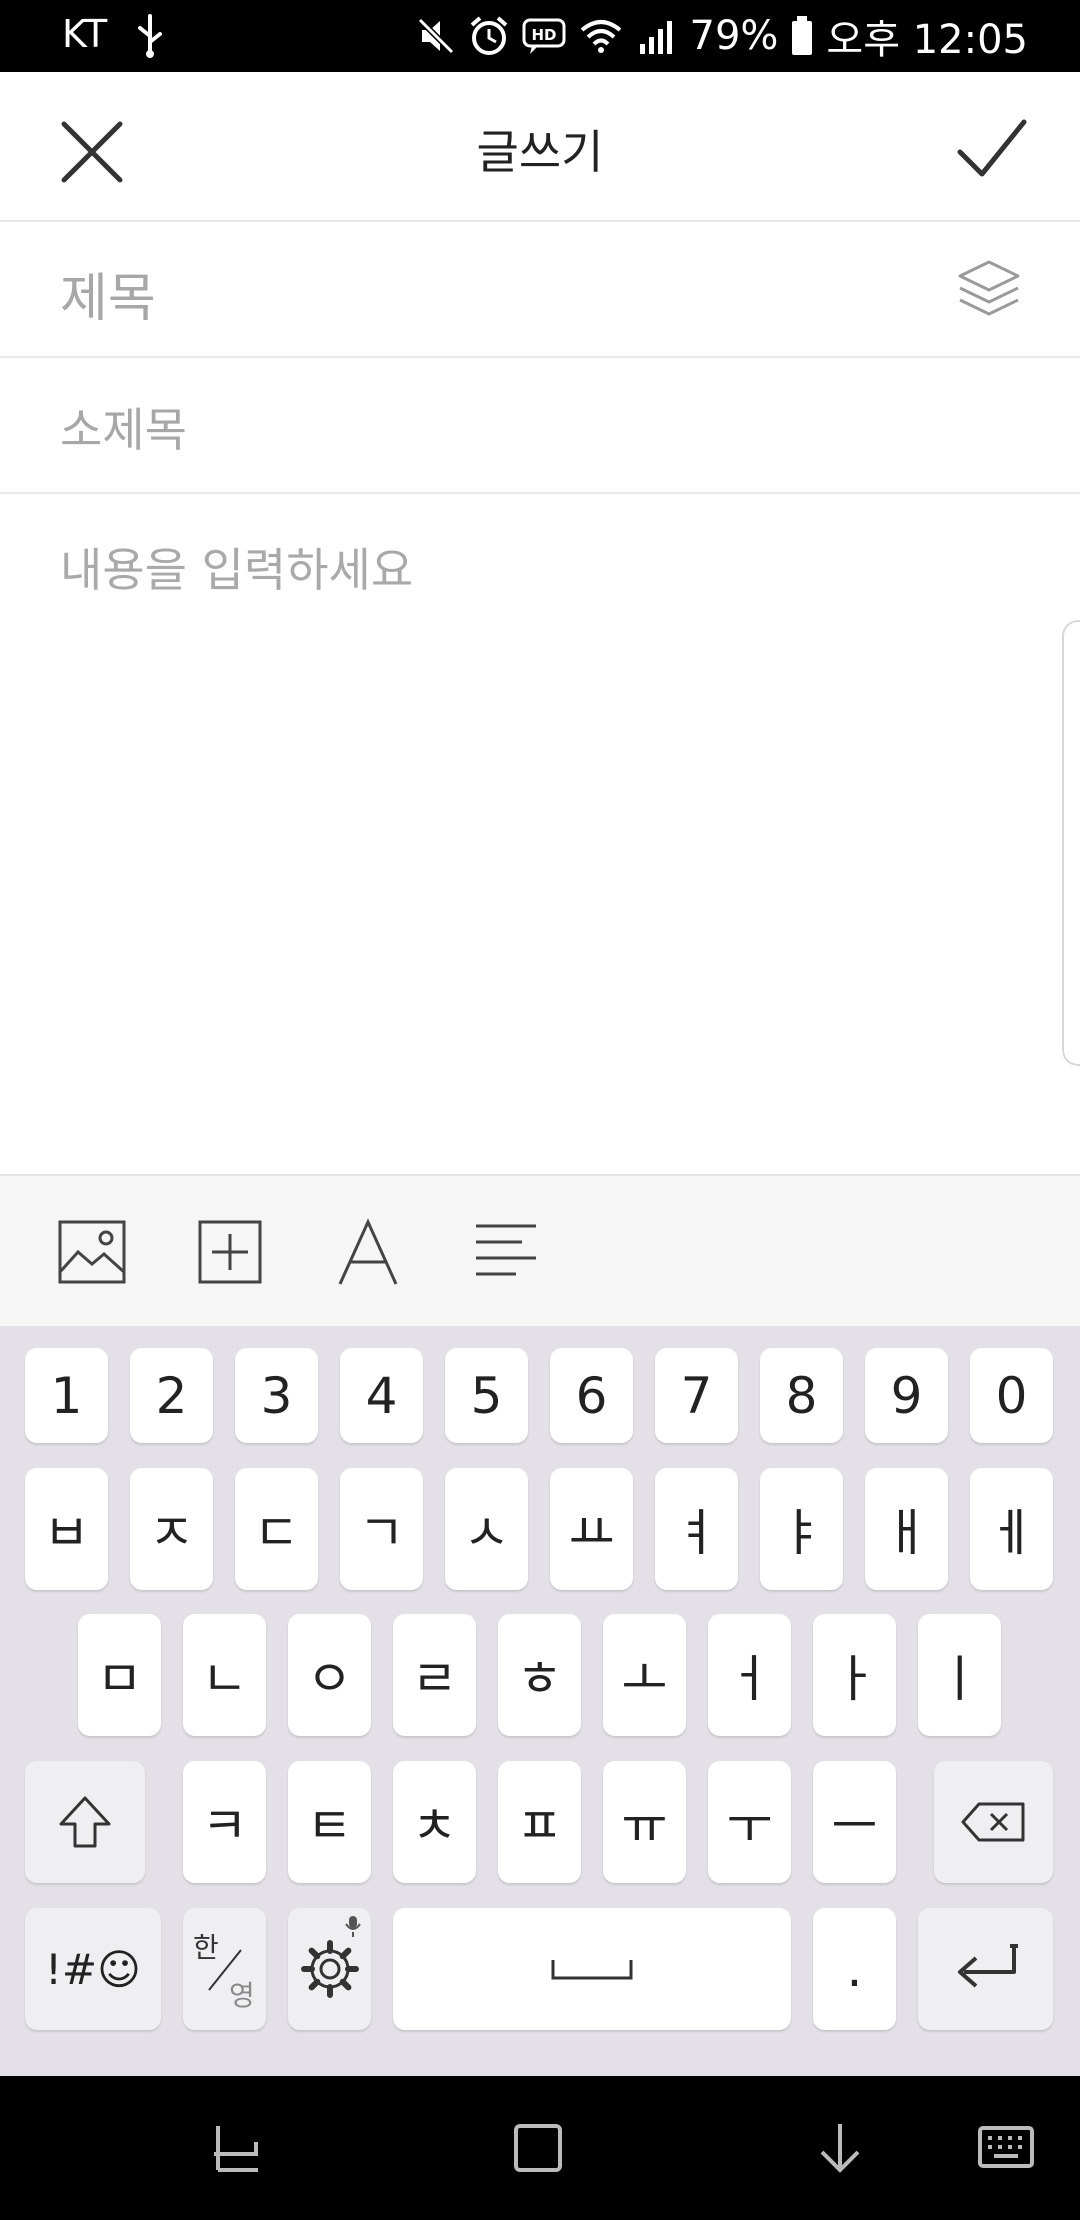 This screenshot has width=1080, height=2220. What do you see at coordinates (434, 1822) in the screenshot?
I see `key-chieut: ㅊ` at bounding box center [434, 1822].